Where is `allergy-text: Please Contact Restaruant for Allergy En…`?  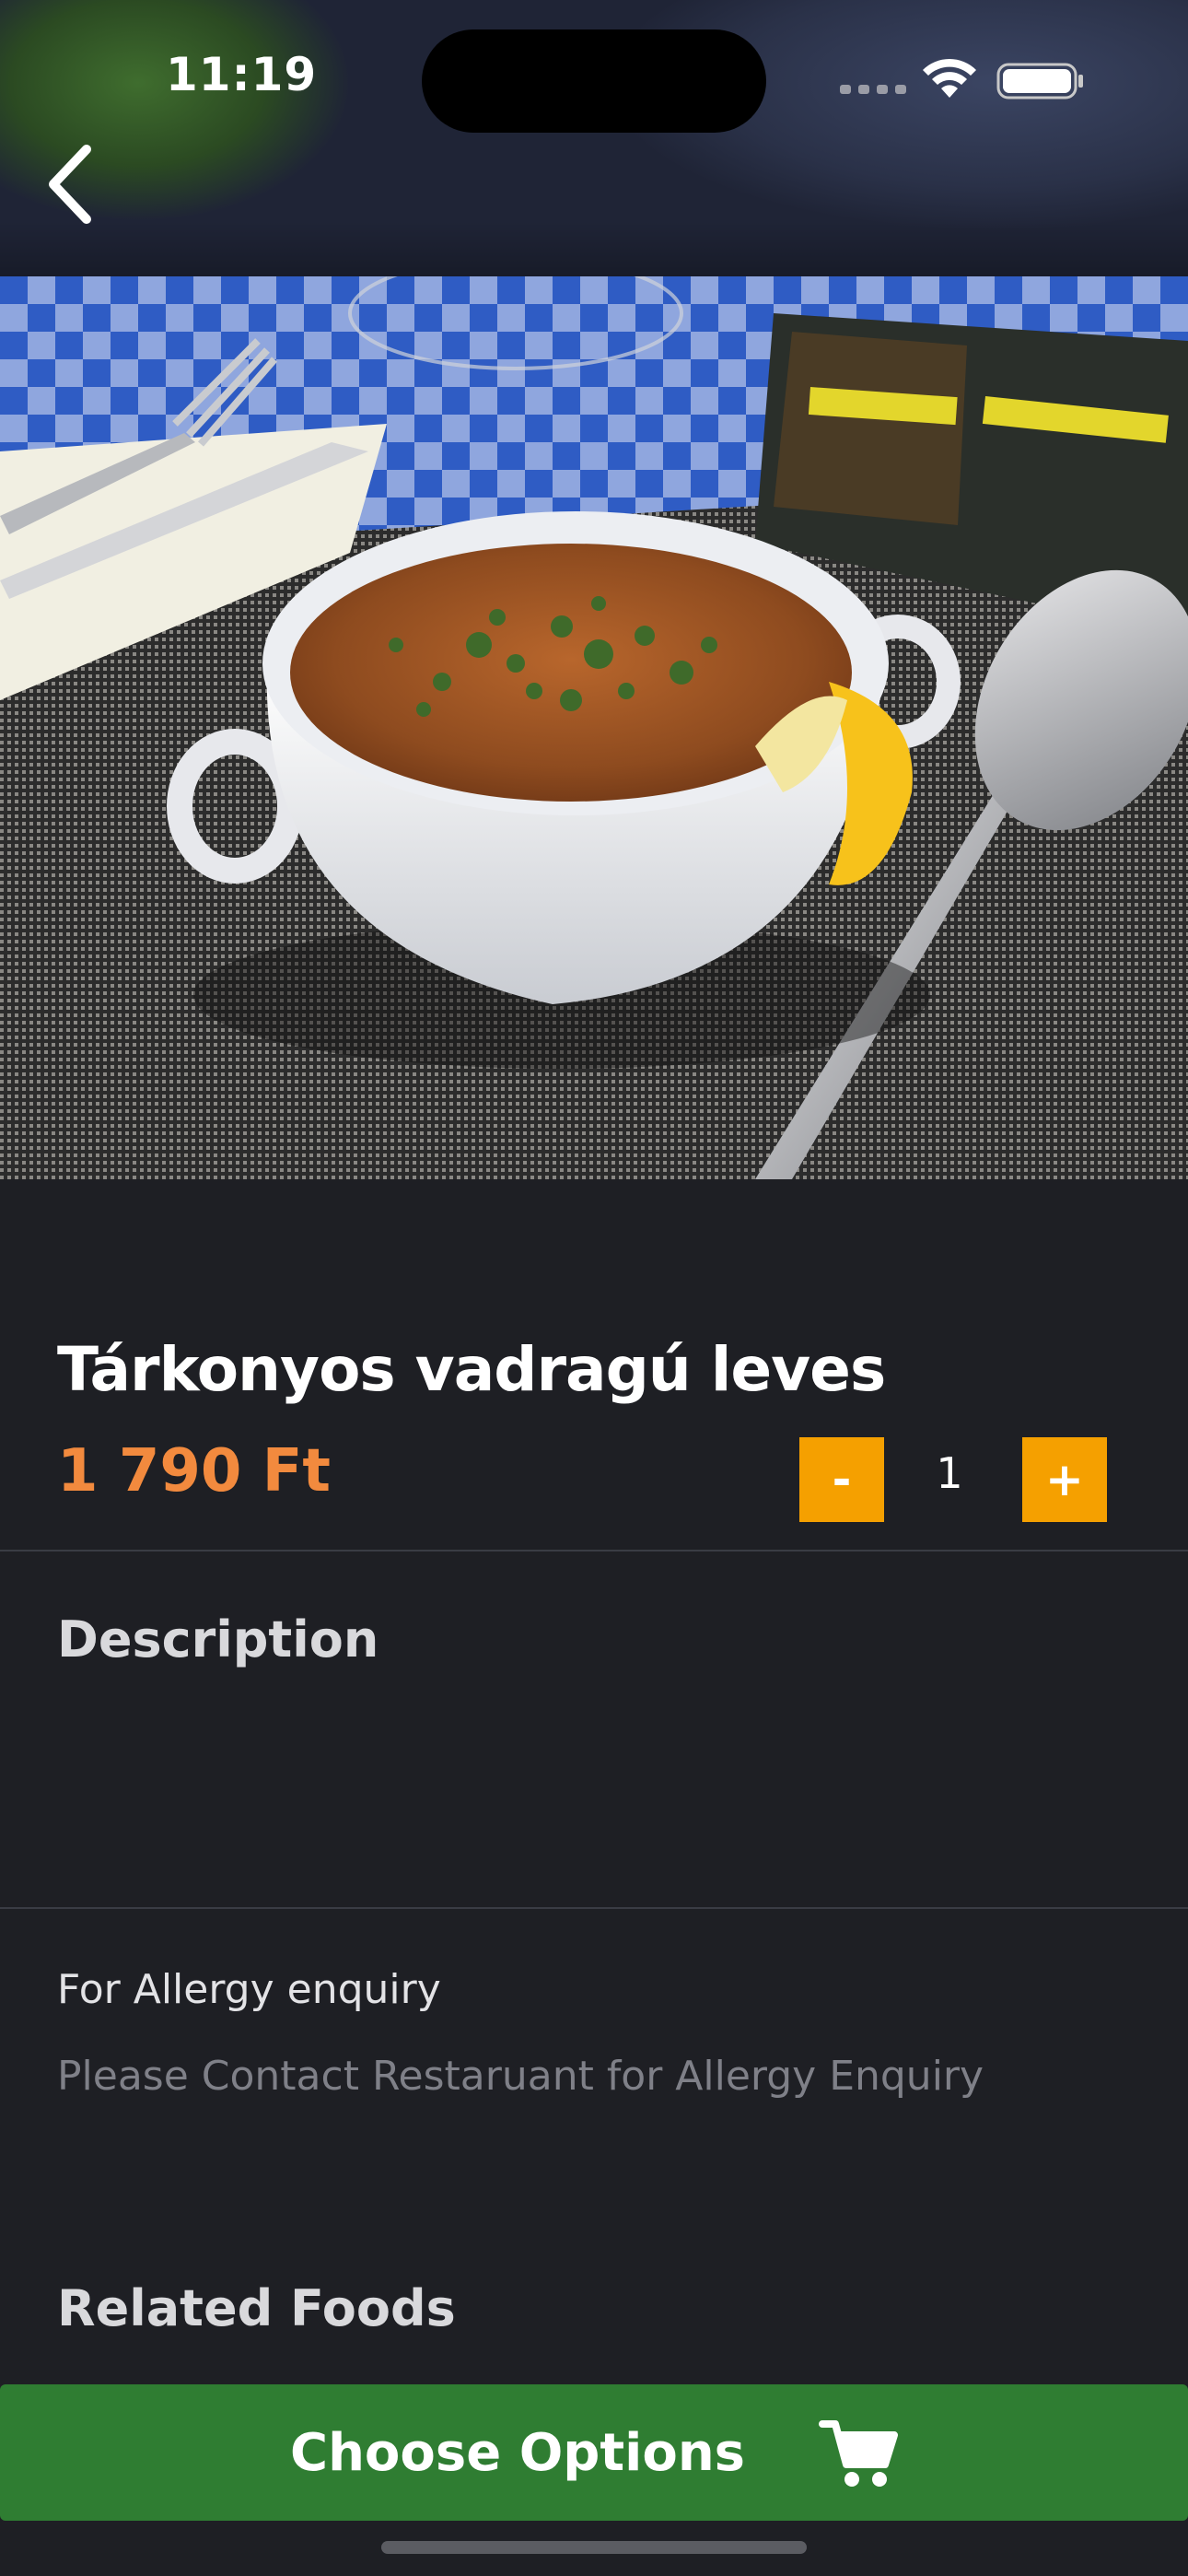 allergy-text: Please Contact Restaruant for Allergy En… is located at coordinates (521, 2076).